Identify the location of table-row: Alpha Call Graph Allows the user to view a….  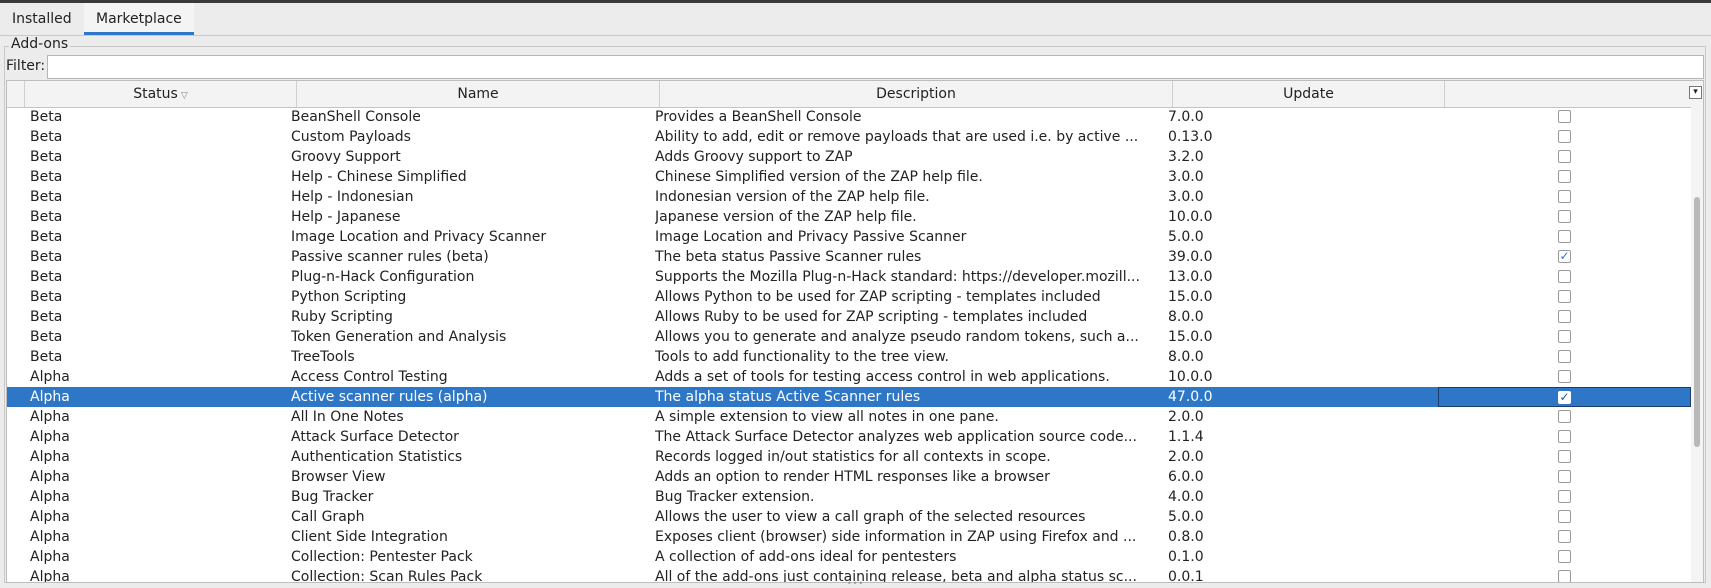
(849, 517).